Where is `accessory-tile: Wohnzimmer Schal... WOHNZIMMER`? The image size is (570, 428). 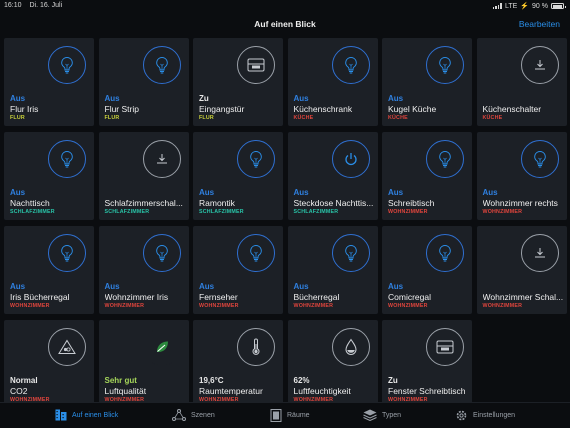 accessory-tile: Wohnzimmer Schal... WOHNZIMMER is located at coordinates (521, 270).